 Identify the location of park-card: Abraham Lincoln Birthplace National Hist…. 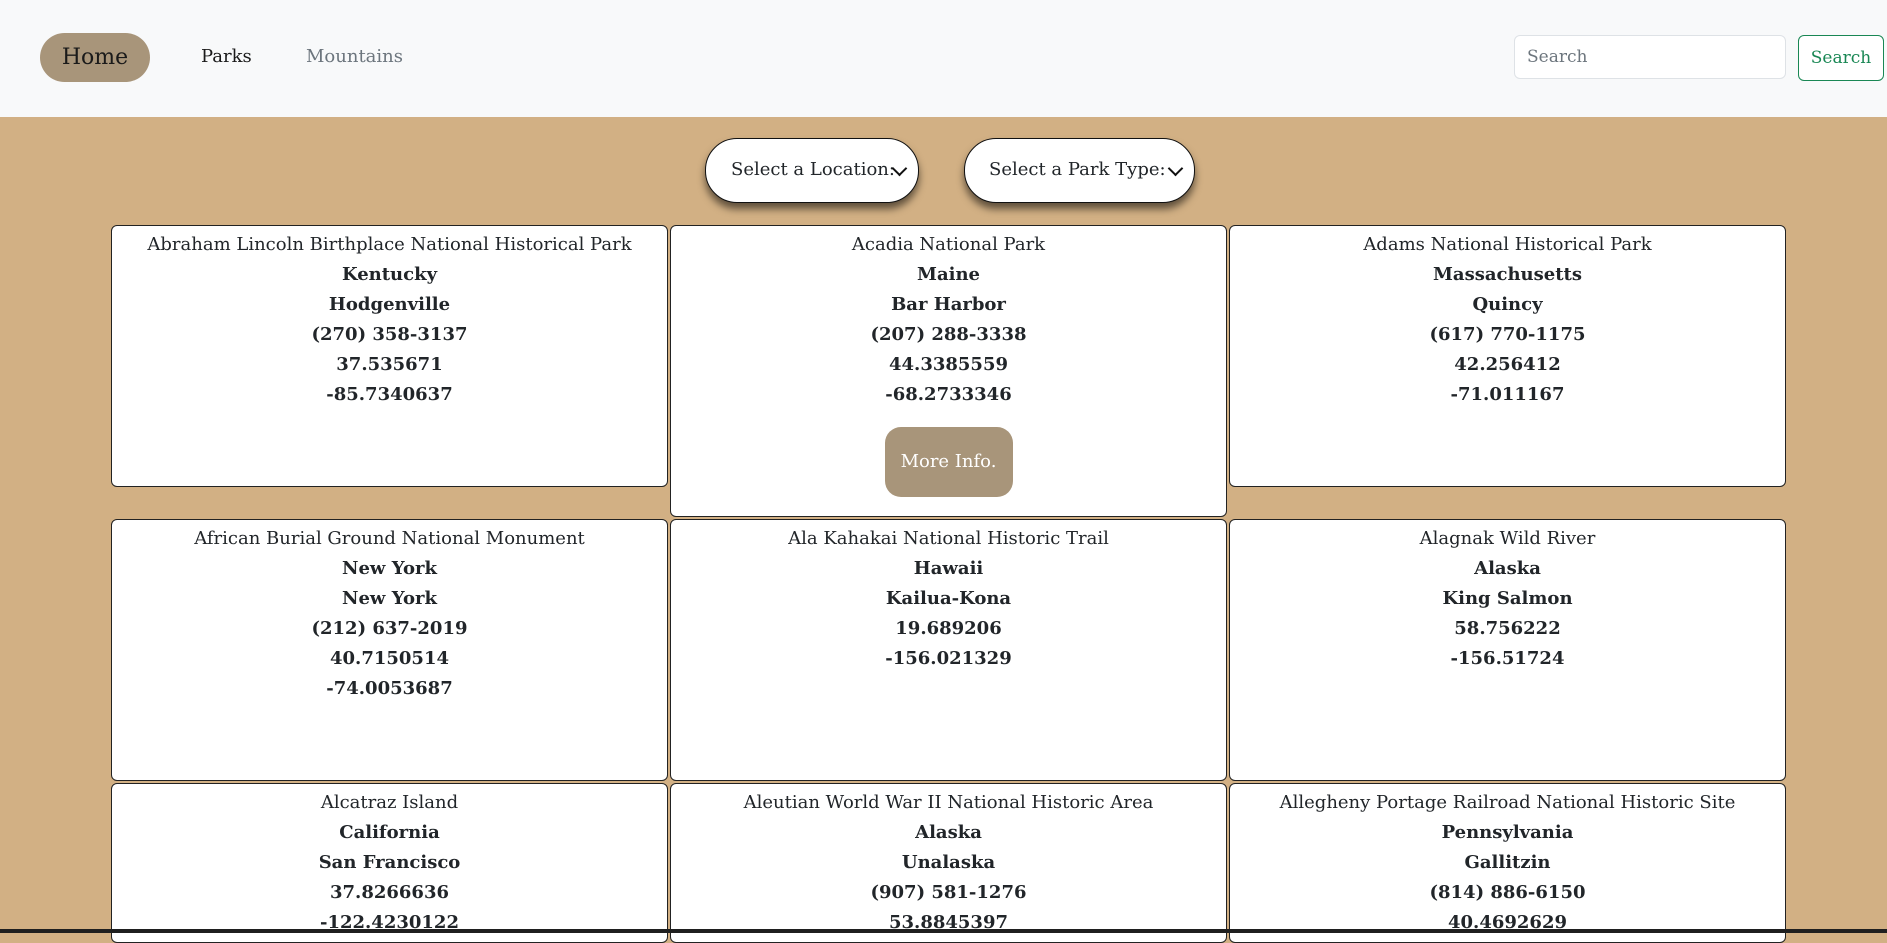
(389, 356).